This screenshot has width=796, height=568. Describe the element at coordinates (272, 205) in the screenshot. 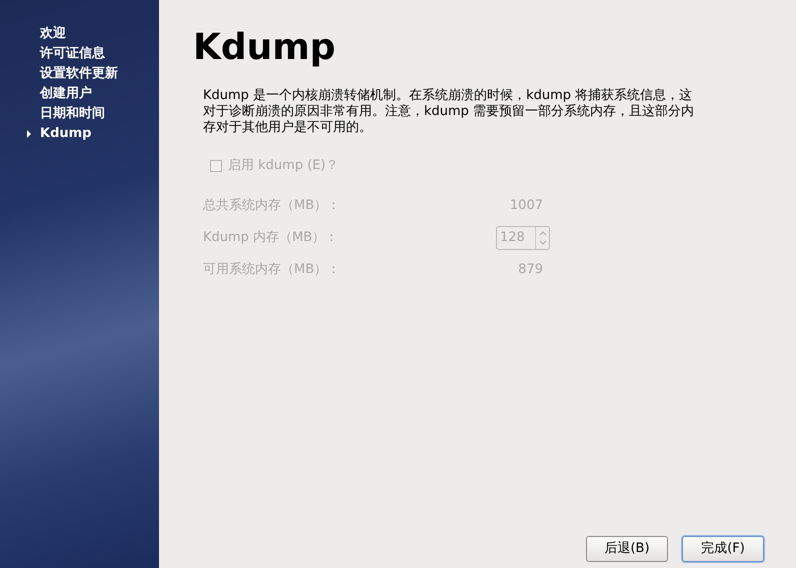

I see `field-label: 总共系统内存（MB）：` at that location.